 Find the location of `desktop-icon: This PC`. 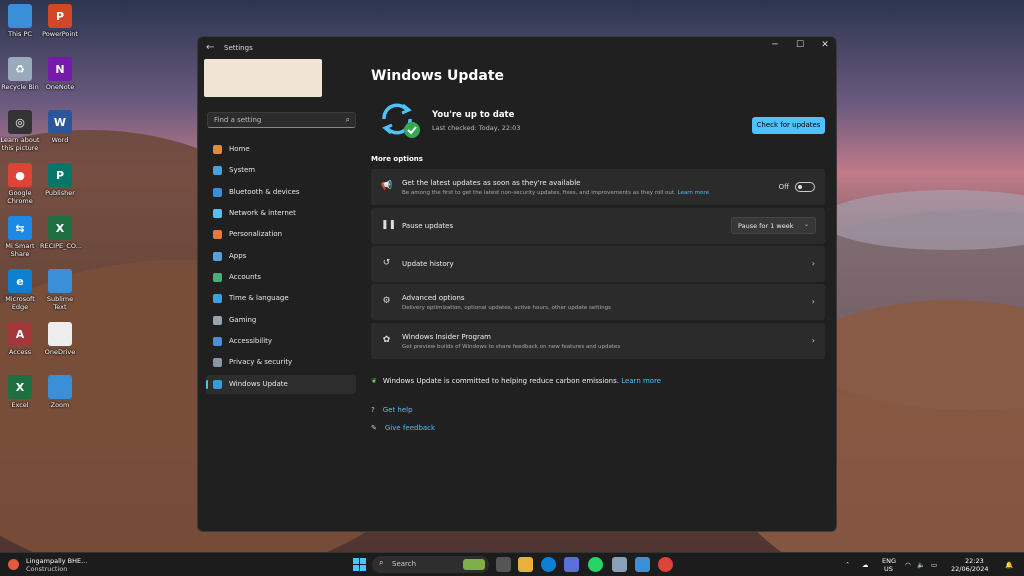

desktop-icon: This PC is located at coordinates (20, 21).